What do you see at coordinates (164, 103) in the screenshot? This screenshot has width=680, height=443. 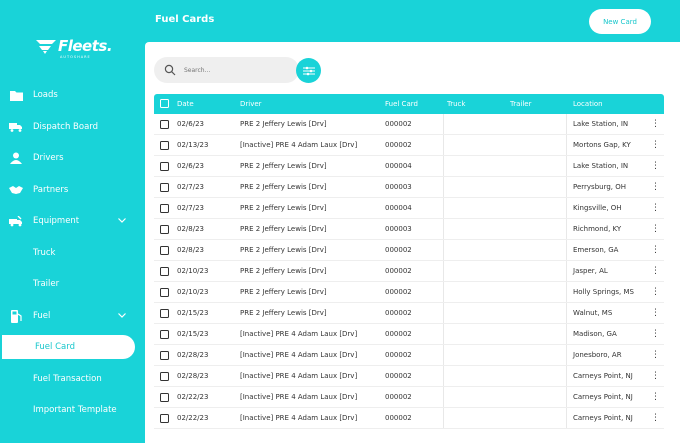 I see `select-all-checkbox` at bounding box center [164, 103].